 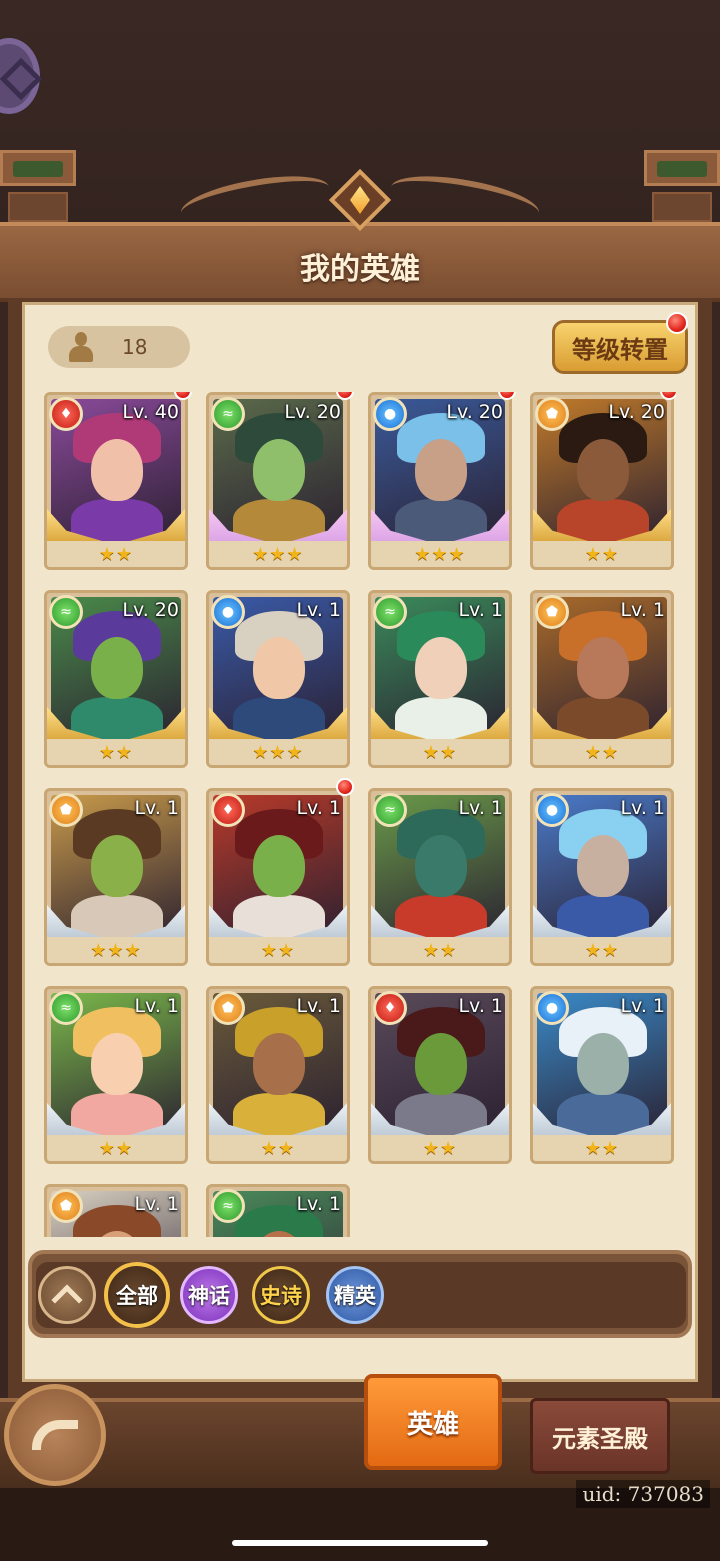 What do you see at coordinates (119, 347) in the screenshot?
I see `hero-count-badge: 18` at bounding box center [119, 347].